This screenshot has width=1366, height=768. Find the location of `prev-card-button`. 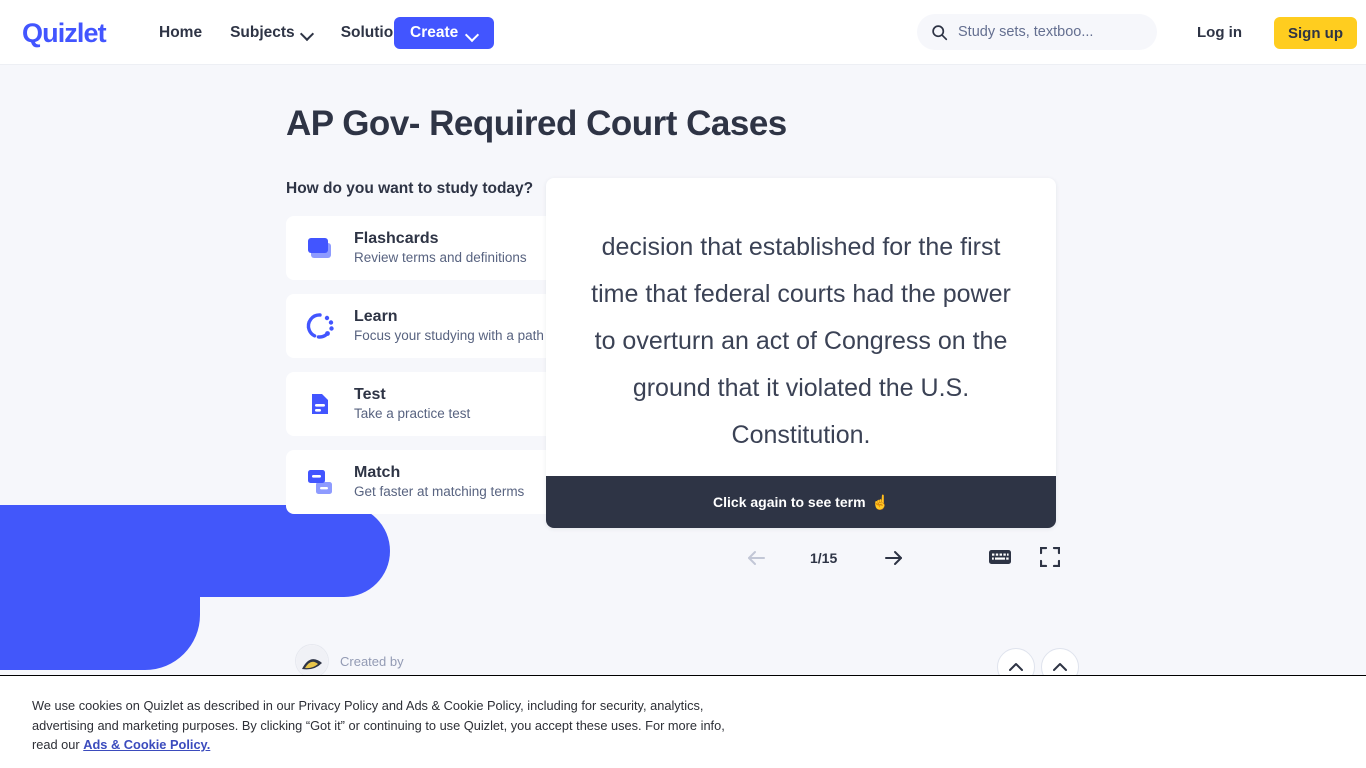

prev-card-button is located at coordinates (756, 560).